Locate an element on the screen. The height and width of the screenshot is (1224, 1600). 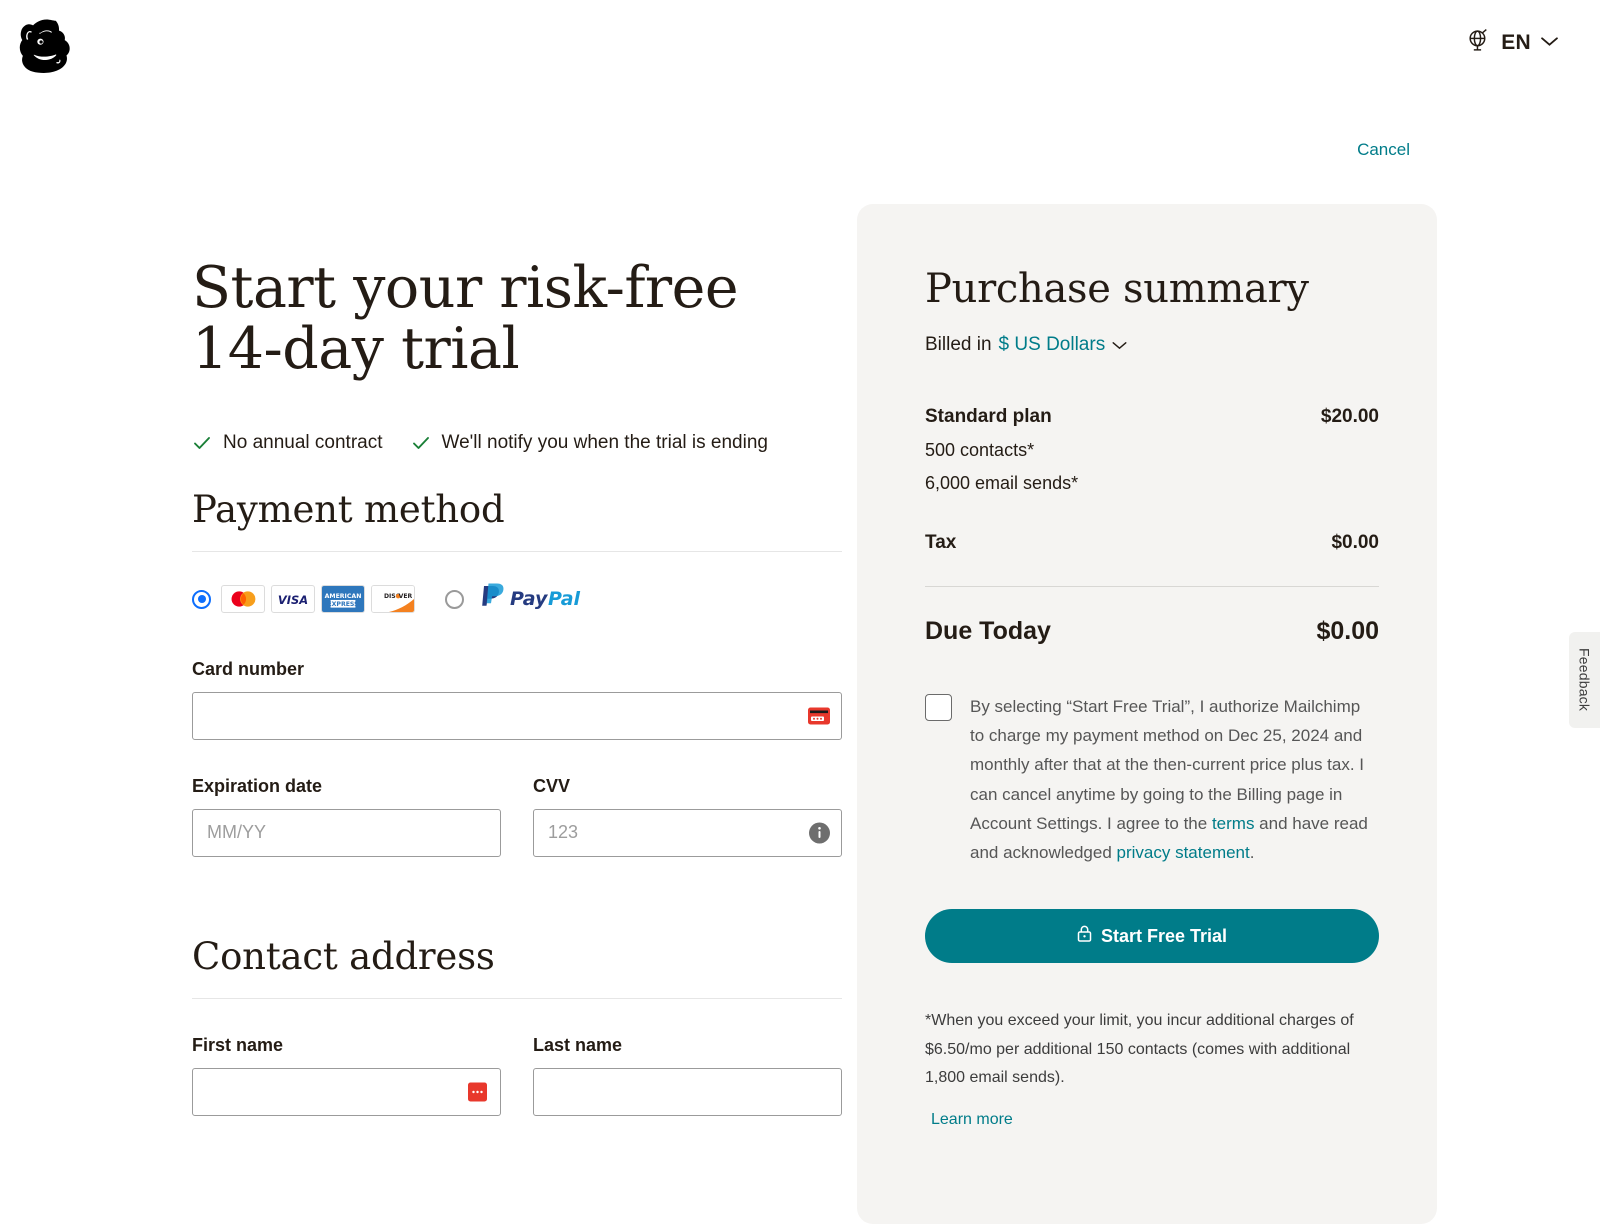
contact-address-title: Contact address is located at coordinates (343, 956).